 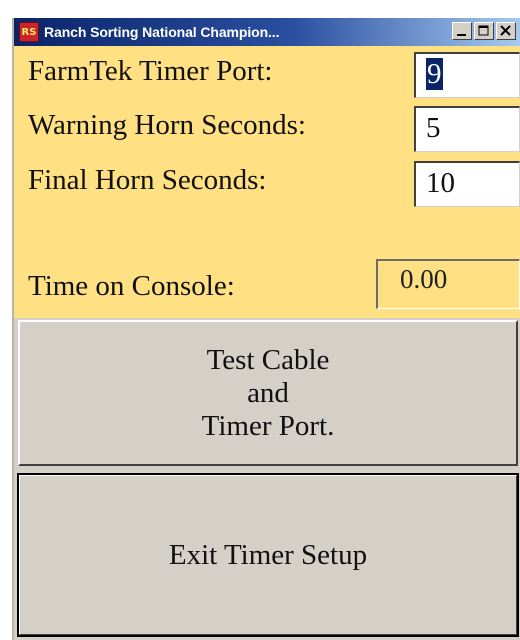 I want to click on warning-horn-label: Warning Horn Seconds:, so click(x=167, y=125).